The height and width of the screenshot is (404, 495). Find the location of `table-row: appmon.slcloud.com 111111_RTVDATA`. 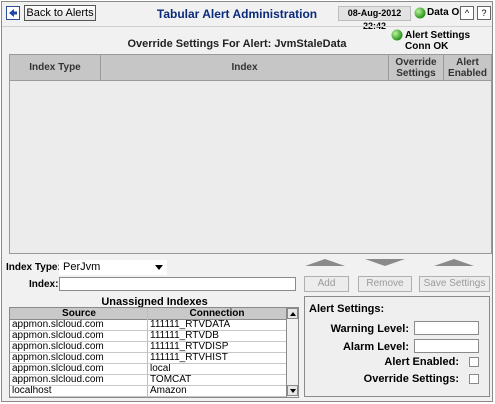

table-row: appmon.slcloud.com 111111_RTVDATA is located at coordinates (148, 325).